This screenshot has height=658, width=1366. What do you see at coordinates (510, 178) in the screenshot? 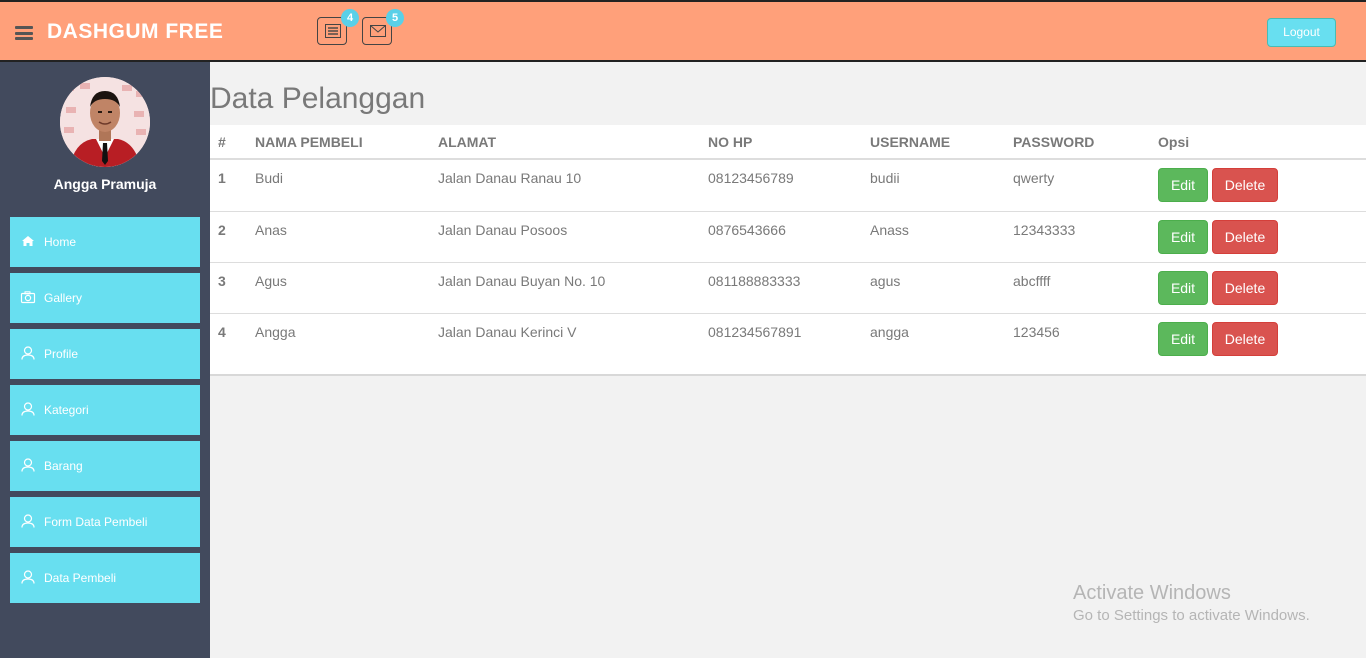
I see `cell-alamat: Jalan Danau Ranau 10` at bounding box center [510, 178].